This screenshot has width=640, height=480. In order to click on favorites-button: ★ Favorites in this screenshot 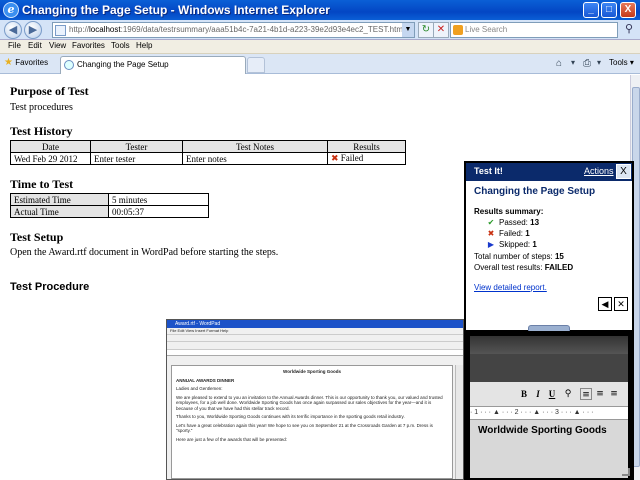, I will do `click(26, 62)`.